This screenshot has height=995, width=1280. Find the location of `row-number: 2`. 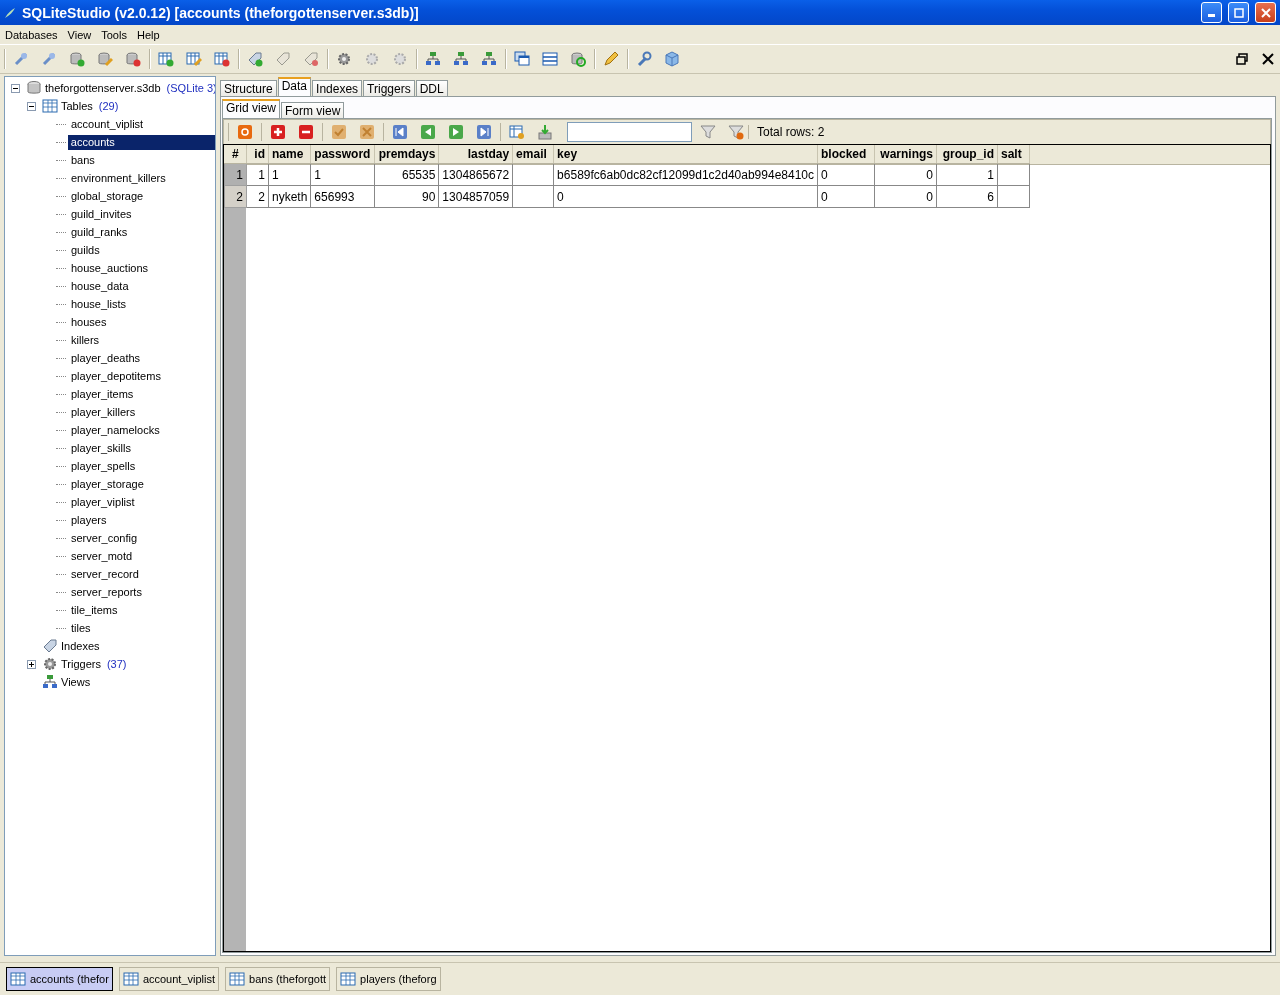

row-number: 2 is located at coordinates (235, 196).